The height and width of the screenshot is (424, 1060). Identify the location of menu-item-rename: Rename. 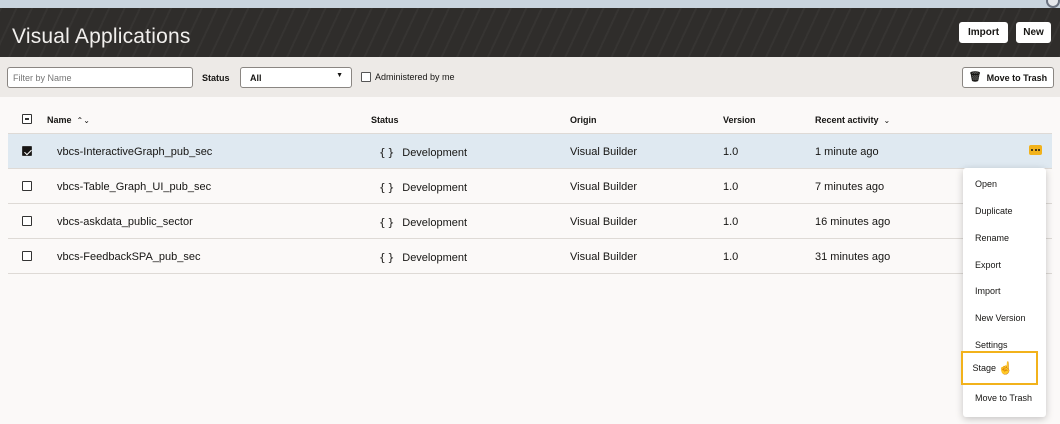
(1004, 238).